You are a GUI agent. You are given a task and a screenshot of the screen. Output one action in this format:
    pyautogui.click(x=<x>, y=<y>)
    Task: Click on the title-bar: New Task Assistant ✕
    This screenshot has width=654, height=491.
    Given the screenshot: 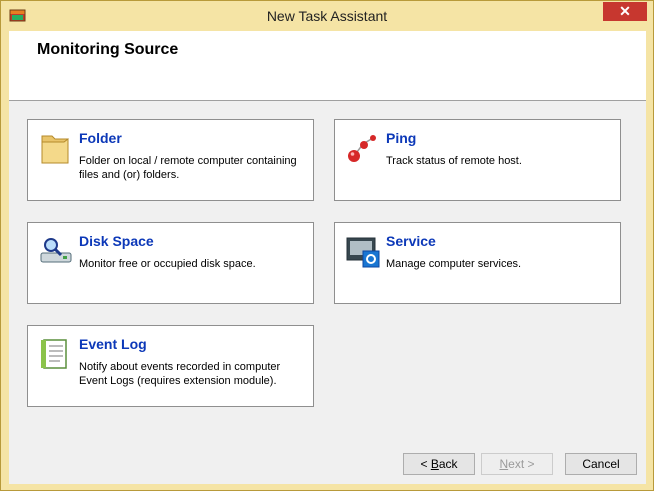 What is the action you would take?
    pyautogui.click(x=327, y=16)
    